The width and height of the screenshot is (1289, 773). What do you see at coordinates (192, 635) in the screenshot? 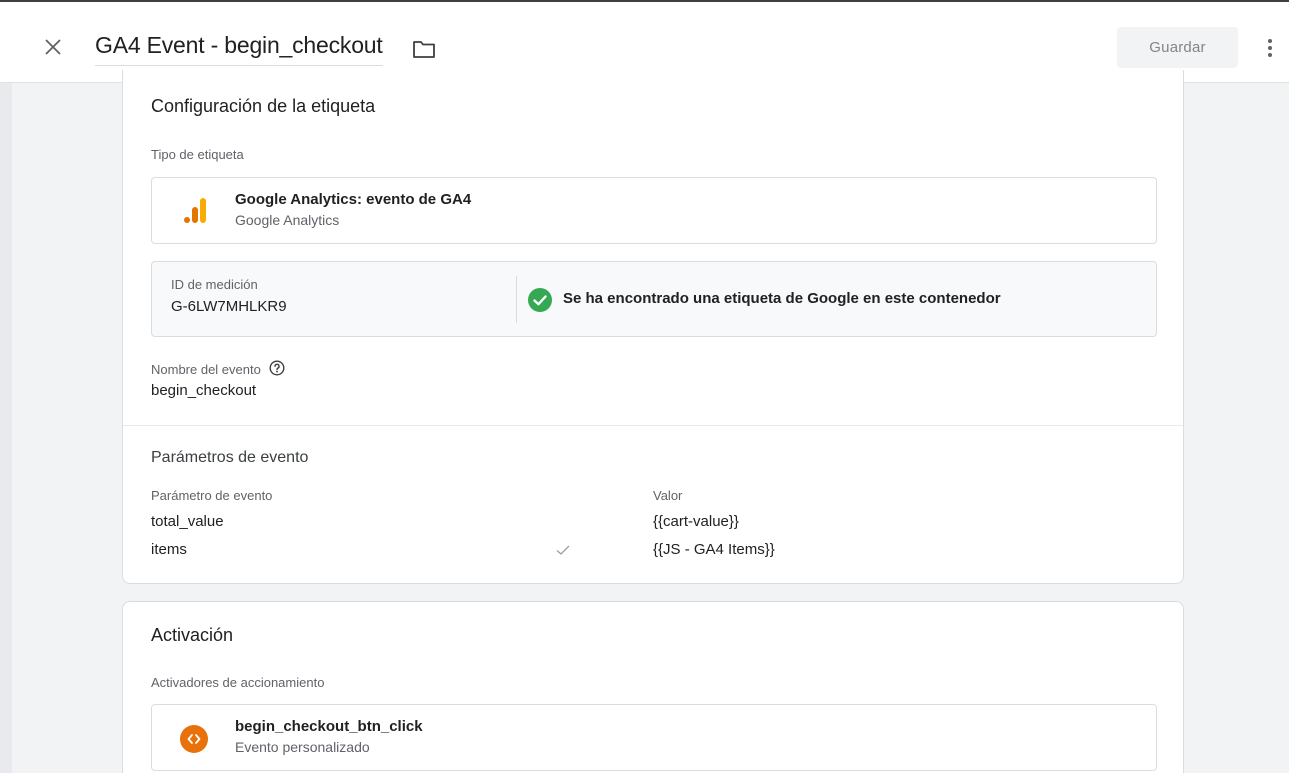
I see `section-title: Activación` at bounding box center [192, 635].